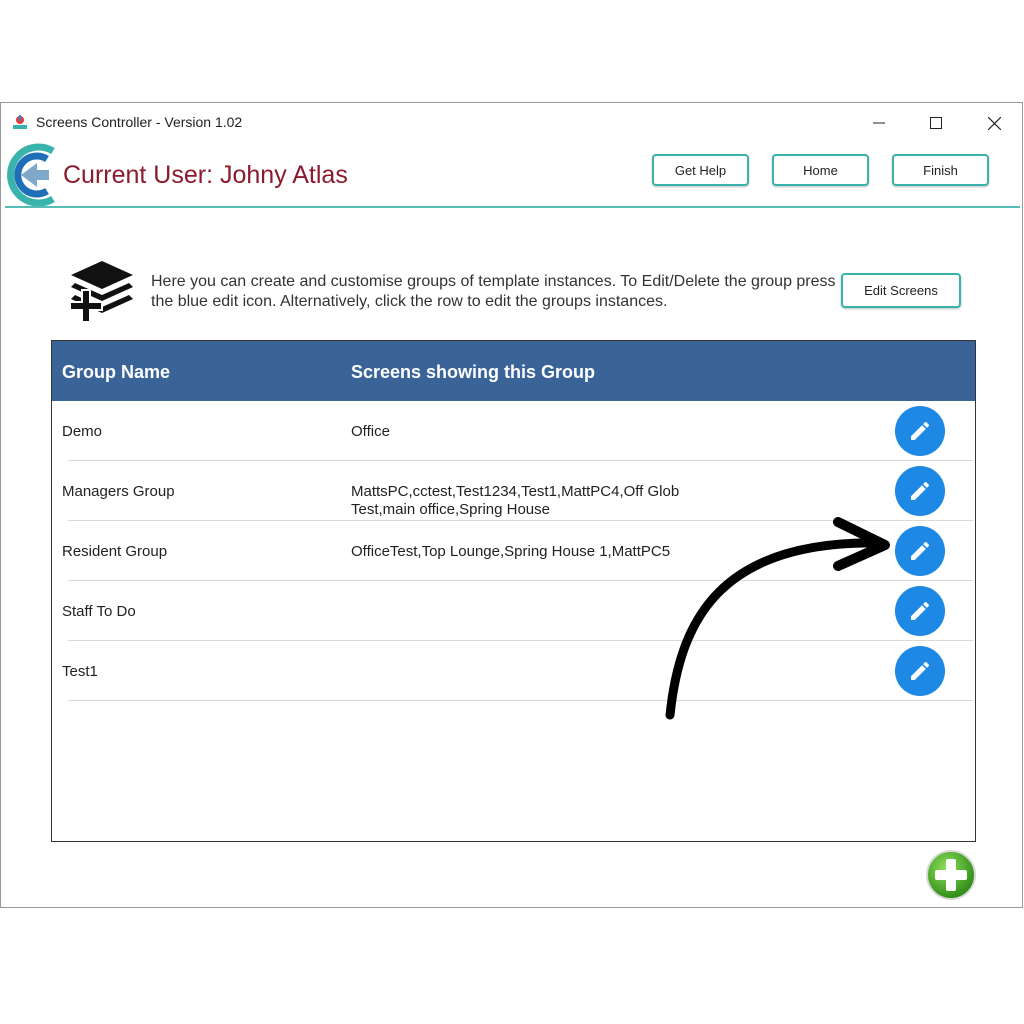  I want to click on close-button, so click(994, 123).